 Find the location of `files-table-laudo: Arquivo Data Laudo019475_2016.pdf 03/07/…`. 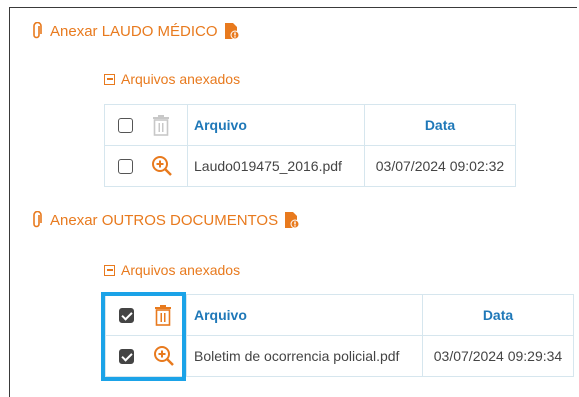

files-table-laudo: Arquivo Data Laudo019475_2016.pdf 03/07/… is located at coordinates (310, 145).